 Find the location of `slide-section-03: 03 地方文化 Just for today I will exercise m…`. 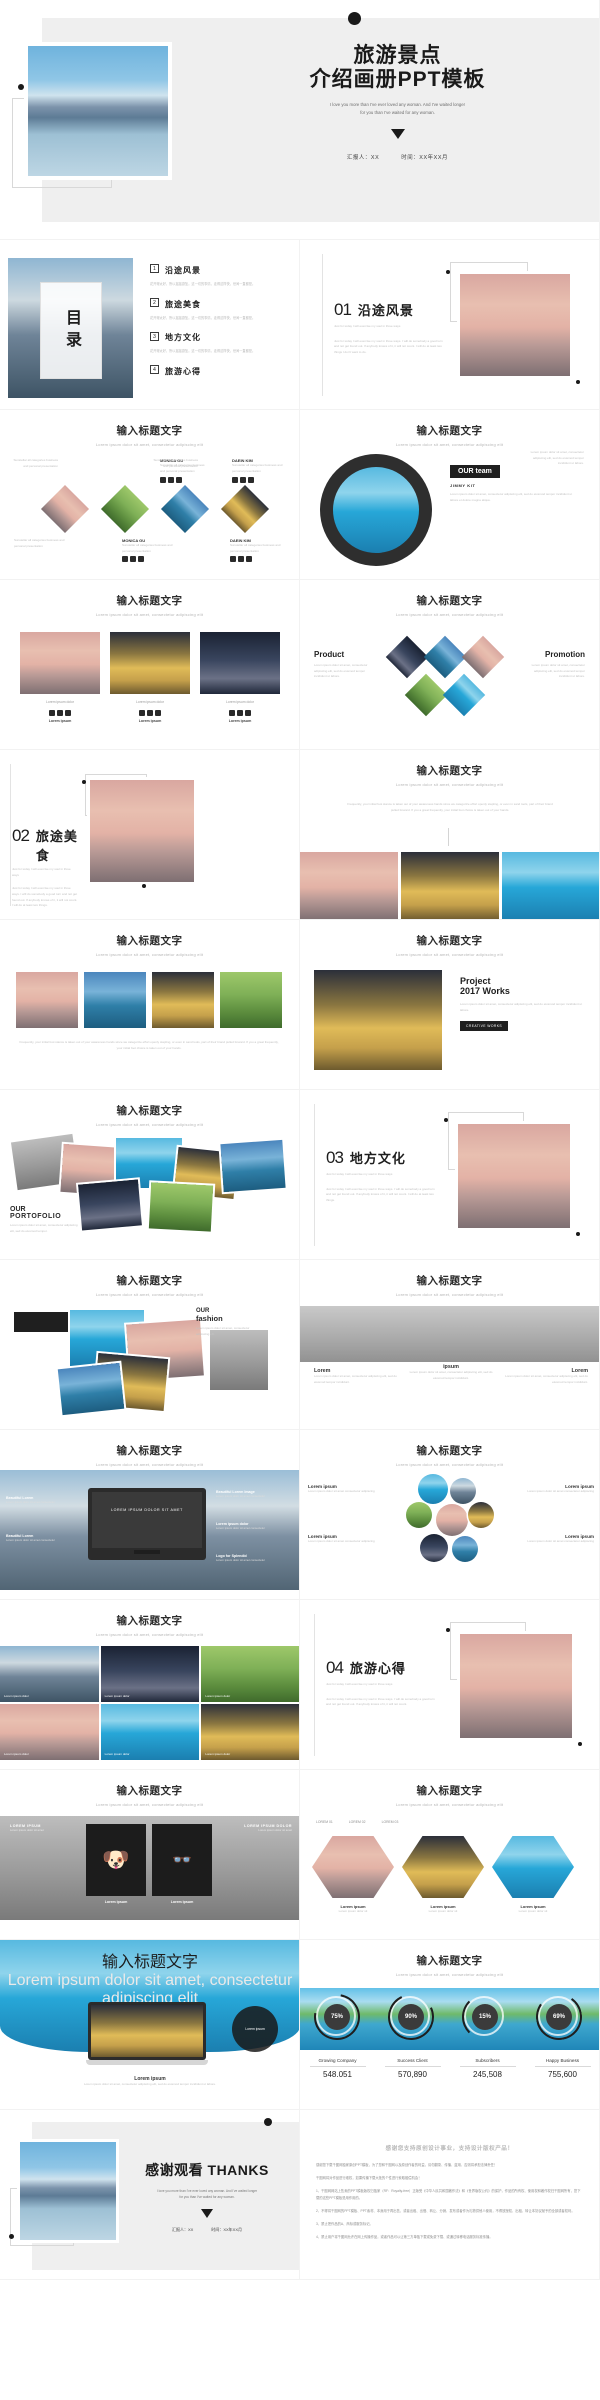

slide-section-03: 03 地方文化 Just for today I will exercise m… is located at coordinates (450, 1175).